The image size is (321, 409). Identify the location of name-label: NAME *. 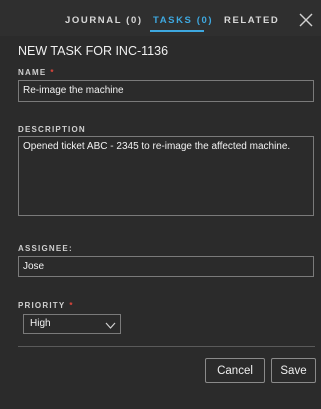
(36, 72).